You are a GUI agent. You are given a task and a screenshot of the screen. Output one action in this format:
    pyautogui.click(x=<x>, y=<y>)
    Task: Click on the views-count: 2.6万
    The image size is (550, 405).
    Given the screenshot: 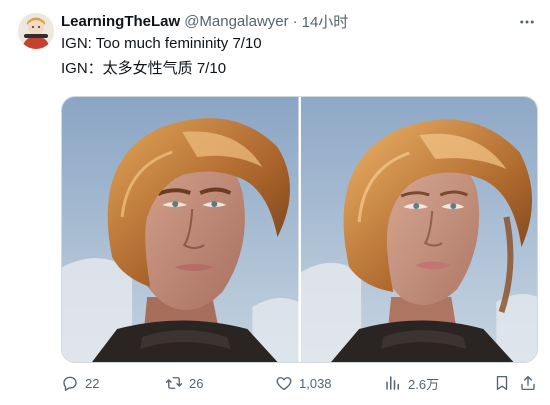 What is the action you would take?
    pyautogui.click(x=424, y=384)
    